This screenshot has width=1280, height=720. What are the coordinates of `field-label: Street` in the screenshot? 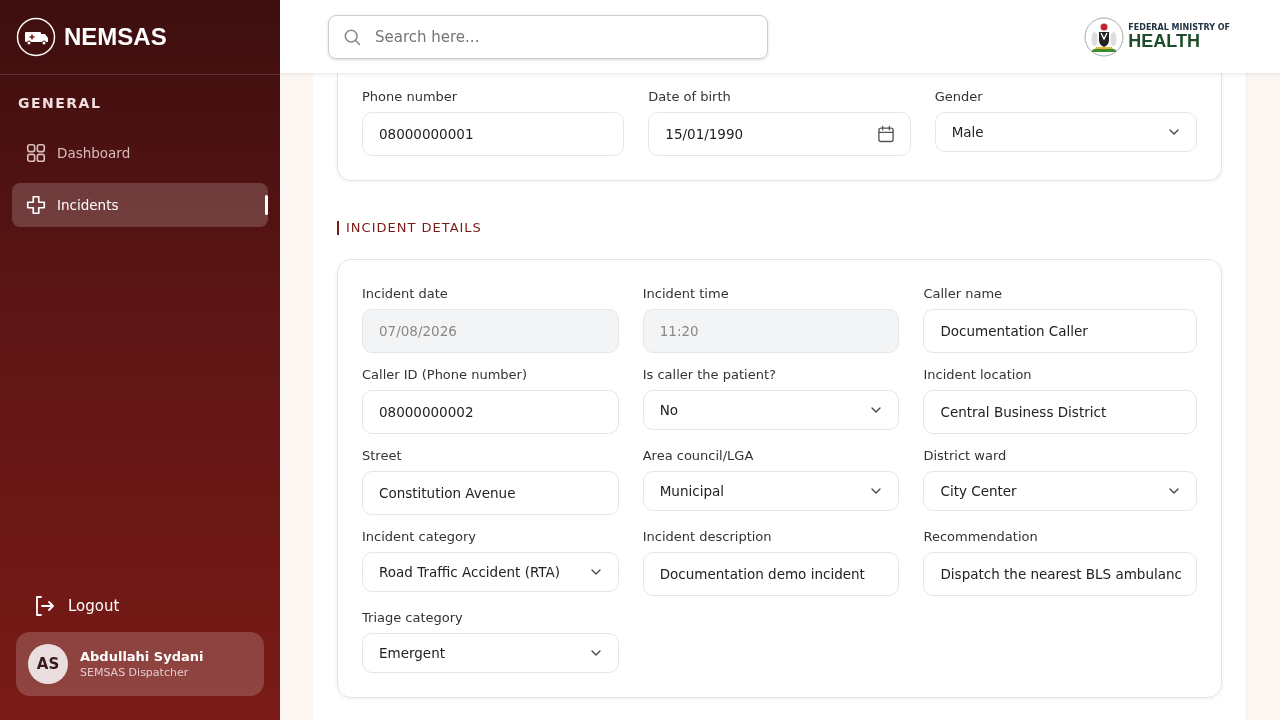 It's located at (382, 455).